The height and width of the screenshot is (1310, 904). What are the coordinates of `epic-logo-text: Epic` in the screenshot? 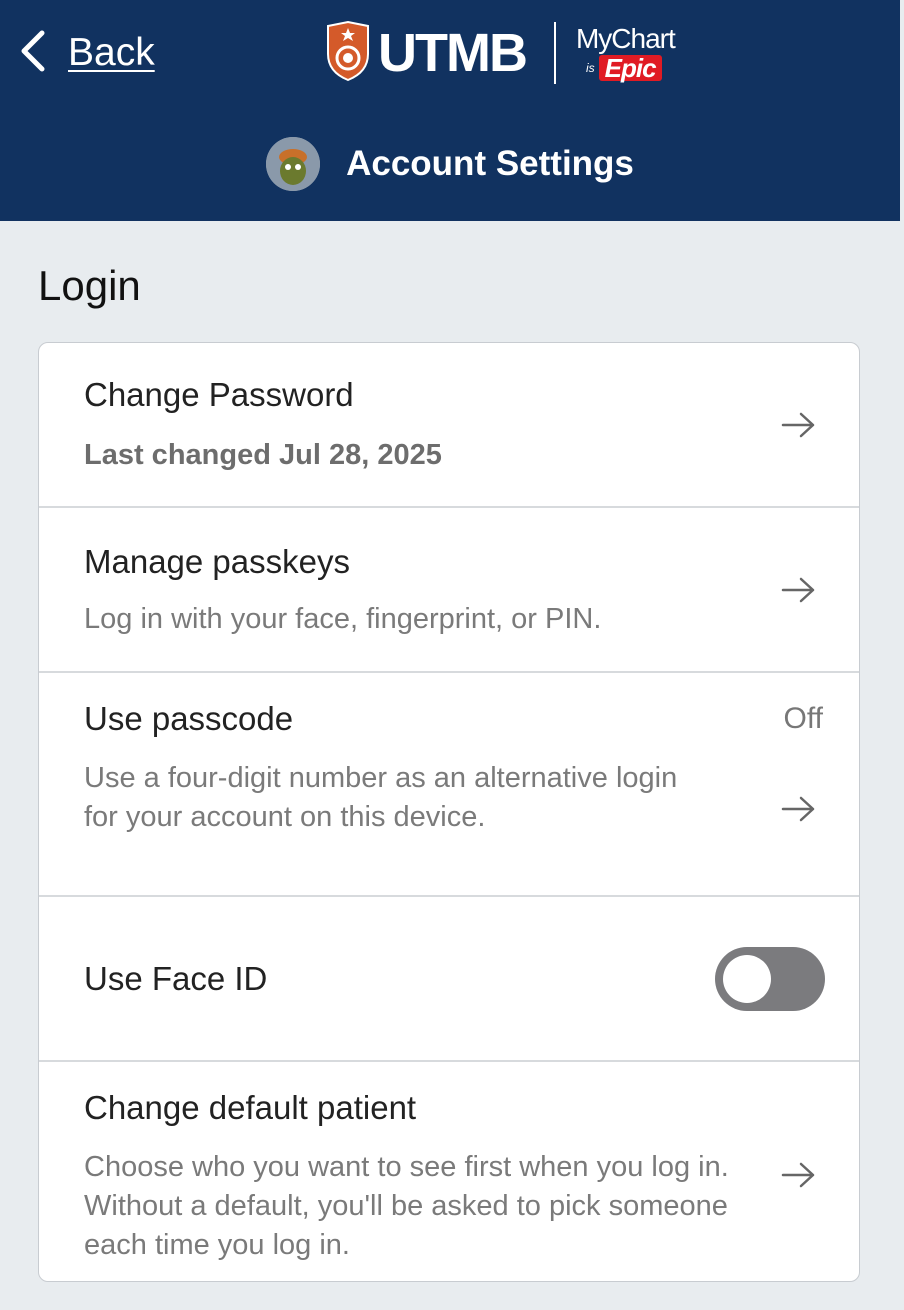 It's located at (630, 68).